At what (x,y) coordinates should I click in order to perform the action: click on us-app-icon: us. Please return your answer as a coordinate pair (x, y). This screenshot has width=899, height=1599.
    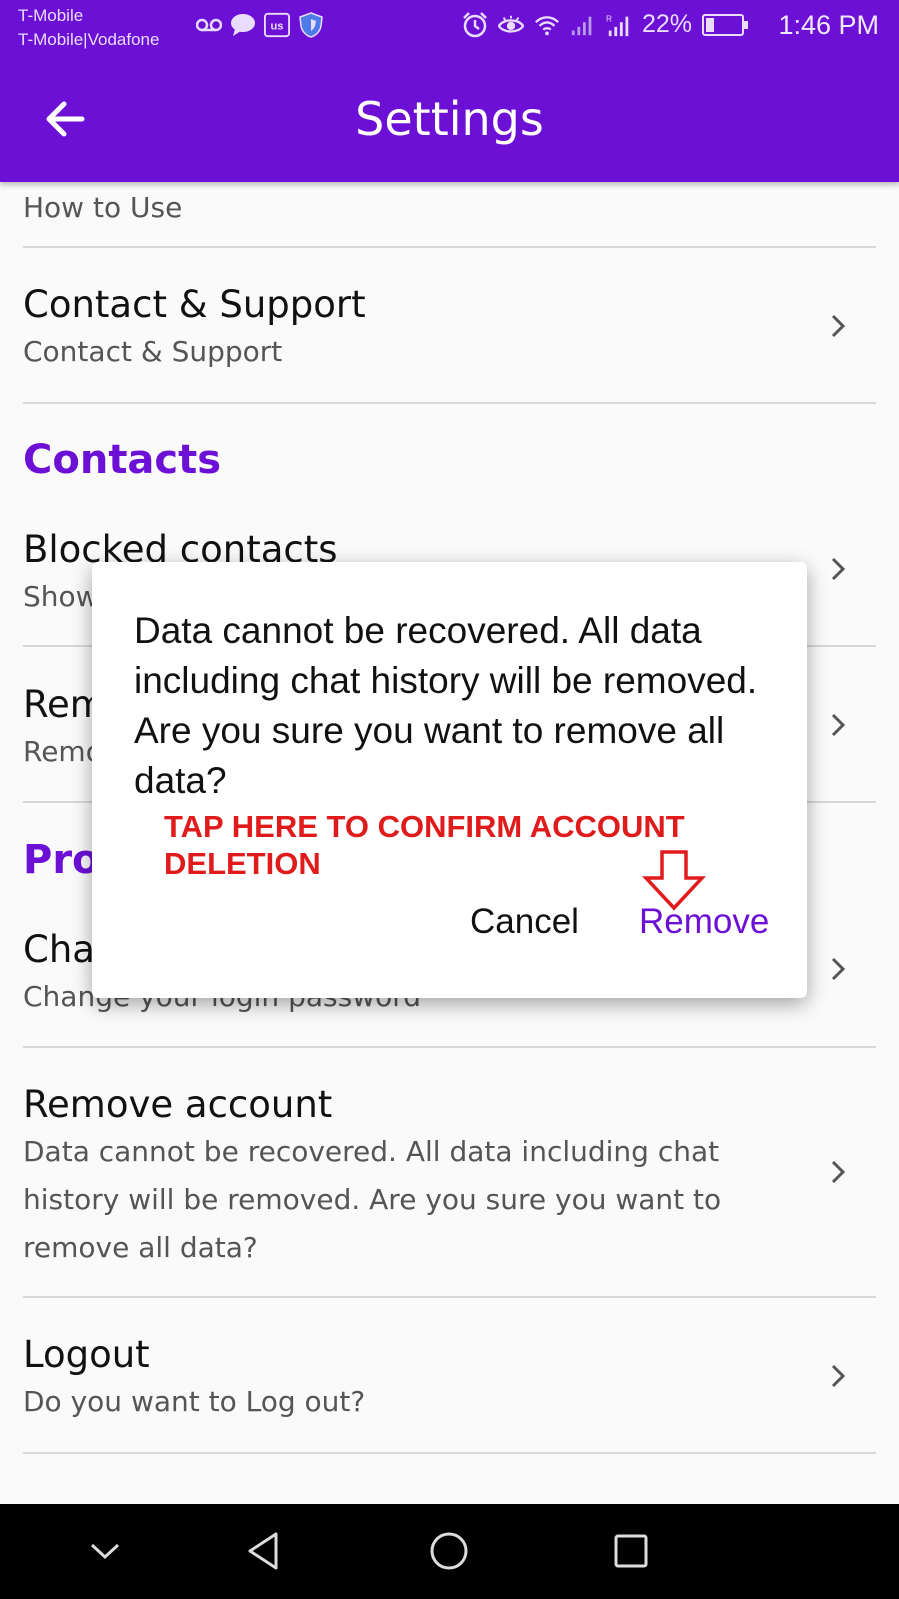
    Looking at the image, I should click on (277, 25).